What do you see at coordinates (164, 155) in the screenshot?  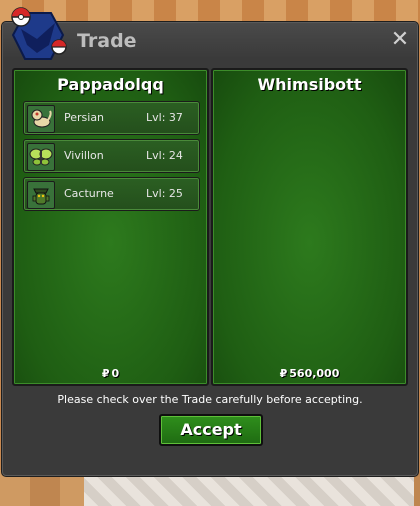 I see `pokemon-level: Lvl: 24` at bounding box center [164, 155].